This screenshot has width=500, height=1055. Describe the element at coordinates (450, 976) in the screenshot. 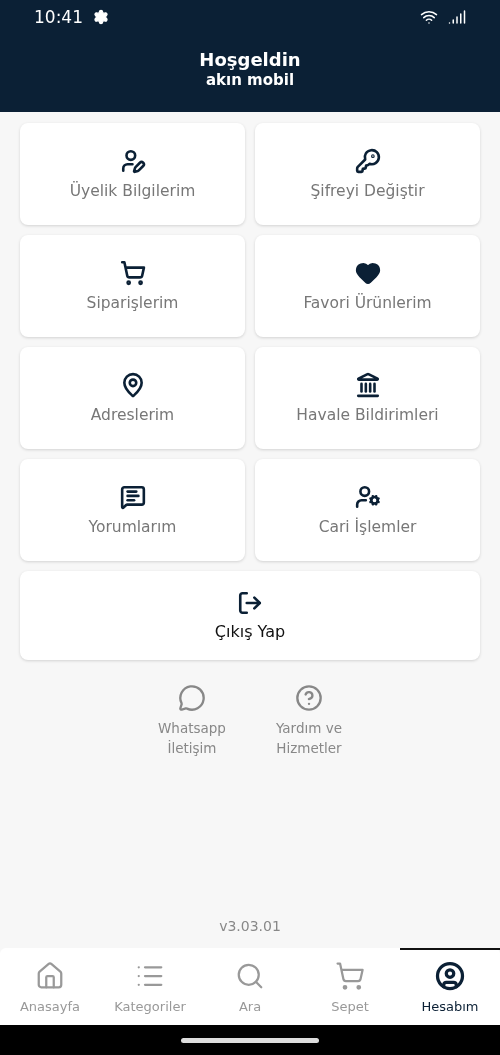

I see `user-icon` at that location.